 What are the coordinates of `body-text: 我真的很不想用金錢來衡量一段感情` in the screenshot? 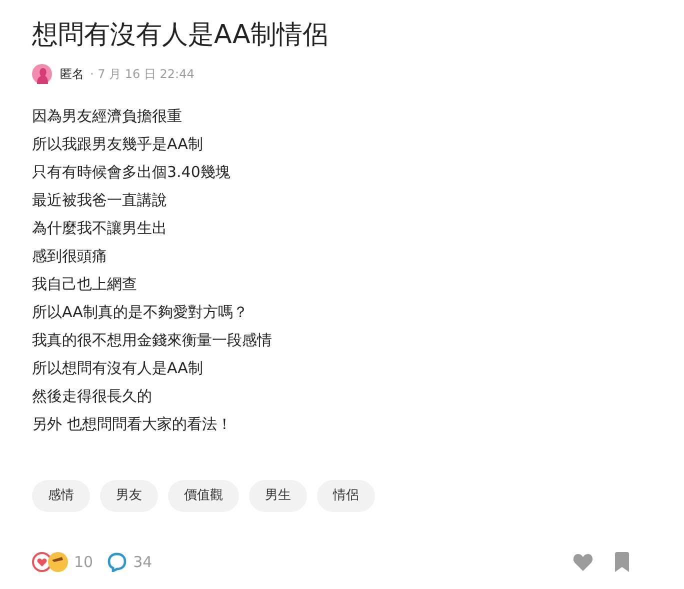 It's located at (152, 340).